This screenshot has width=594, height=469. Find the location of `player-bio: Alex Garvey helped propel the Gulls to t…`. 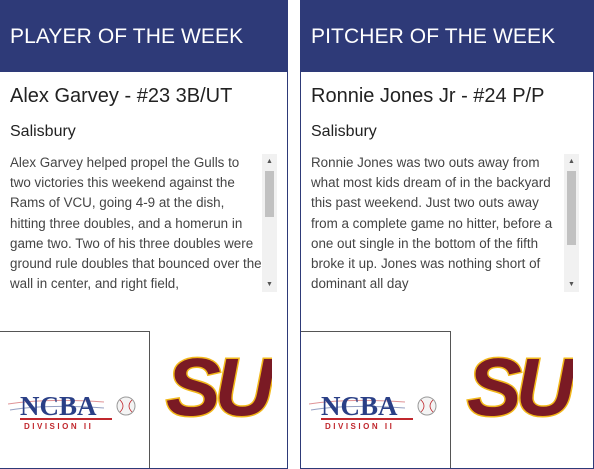

player-bio: Alex Garvey helped propel the Gulls to t… is located at coordinates (136, 223).